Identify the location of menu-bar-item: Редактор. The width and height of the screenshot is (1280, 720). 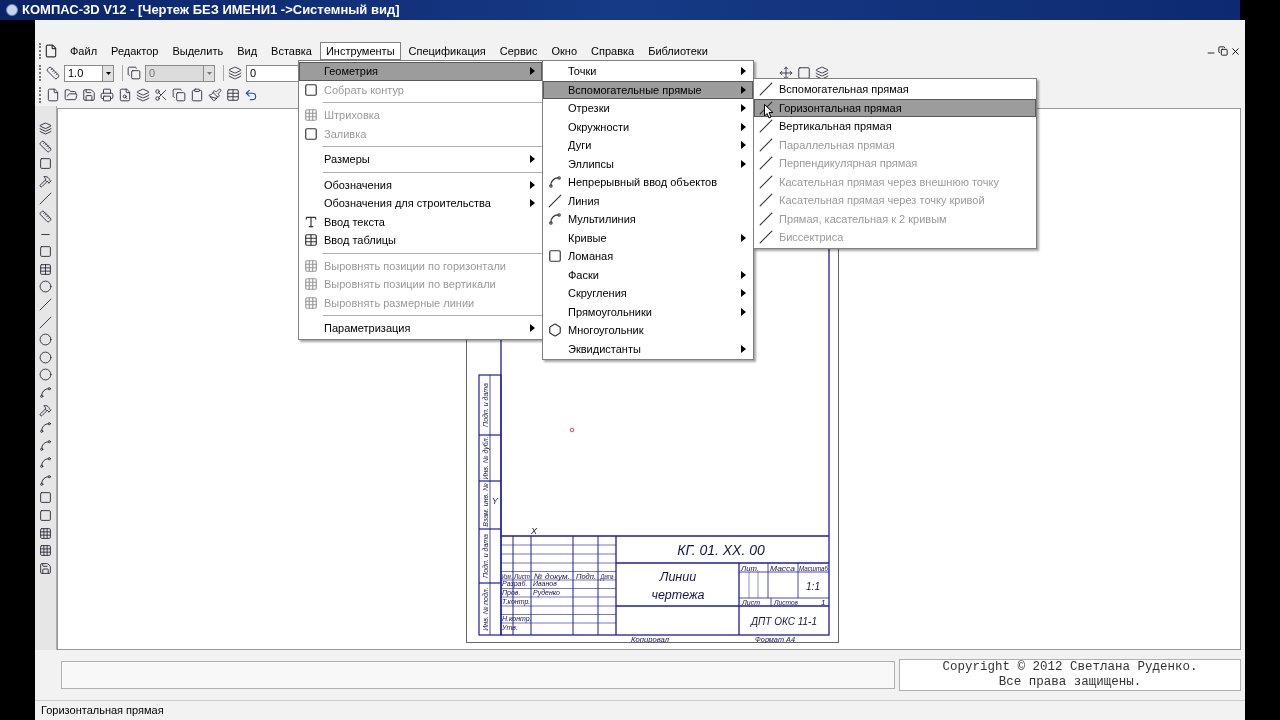
(135, 51).